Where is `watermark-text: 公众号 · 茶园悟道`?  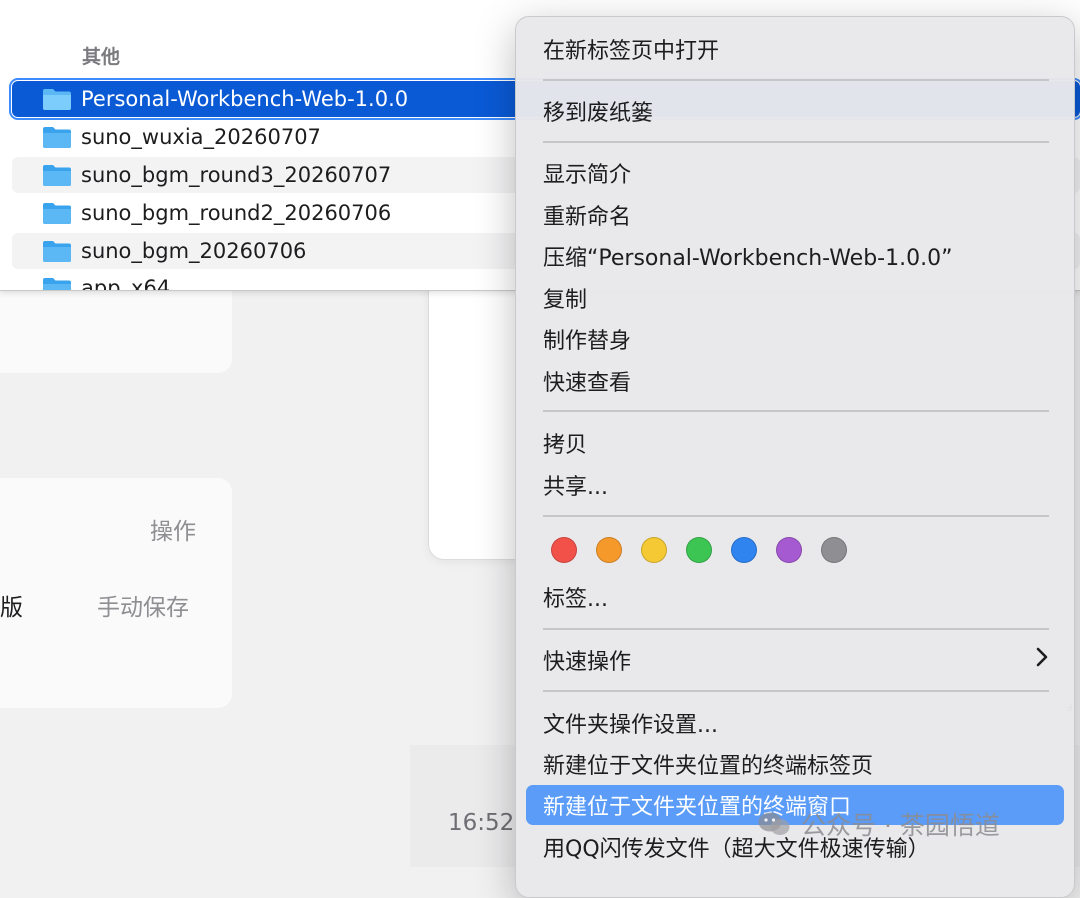 watermark-text: 公众号 · 茶园悟道 is located at coordinates (900, 825).